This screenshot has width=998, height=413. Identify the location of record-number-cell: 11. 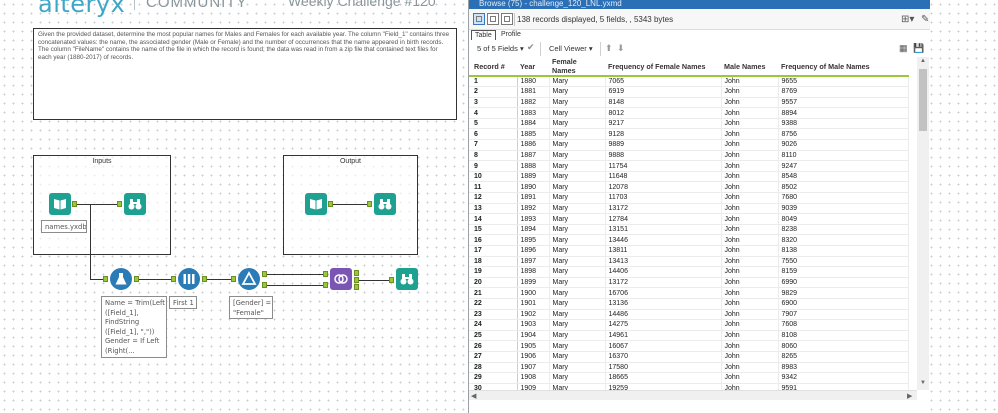
(493, 187).